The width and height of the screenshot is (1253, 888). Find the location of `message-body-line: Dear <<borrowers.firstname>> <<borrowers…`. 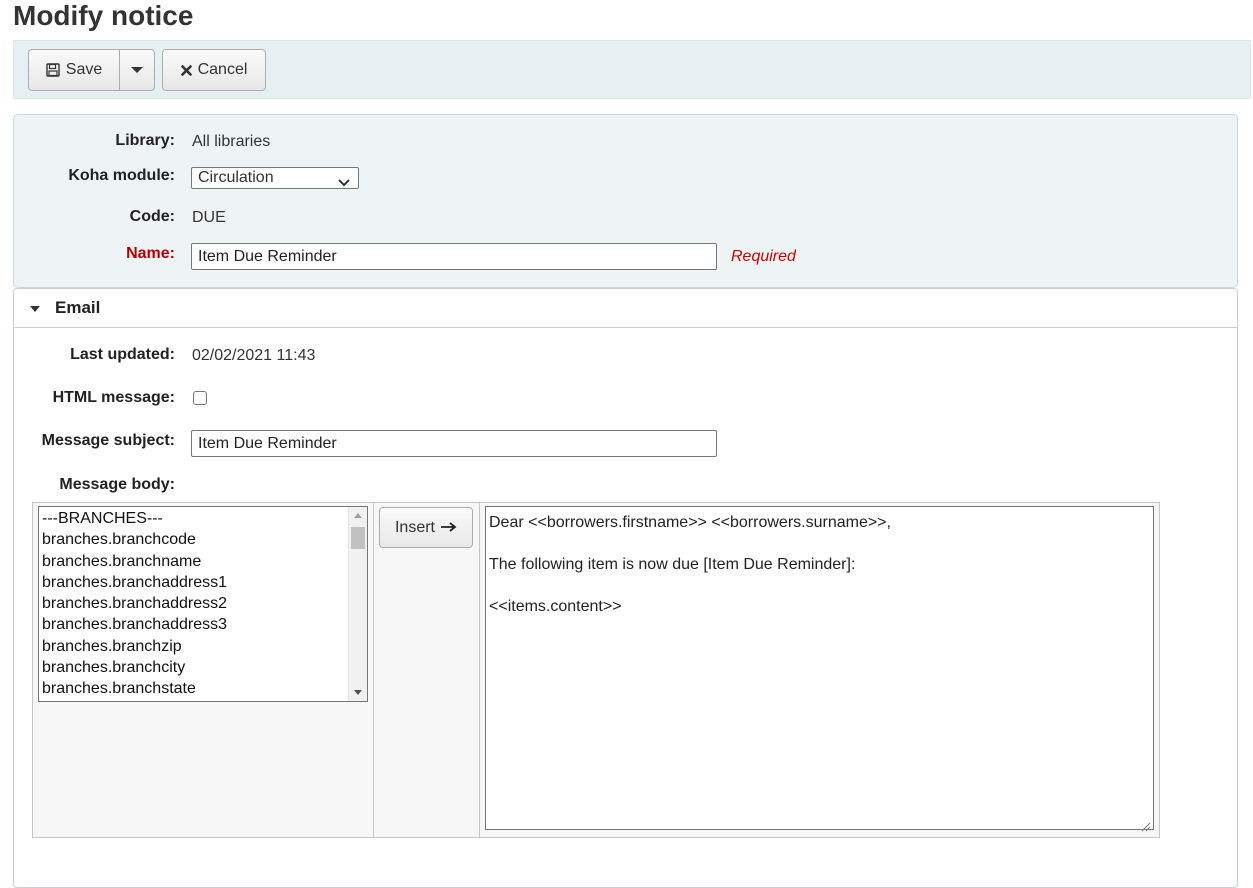

message-body-line: Dear <<borrowers.firstname>> <<borrowers… is located at coordinates (690, 522).